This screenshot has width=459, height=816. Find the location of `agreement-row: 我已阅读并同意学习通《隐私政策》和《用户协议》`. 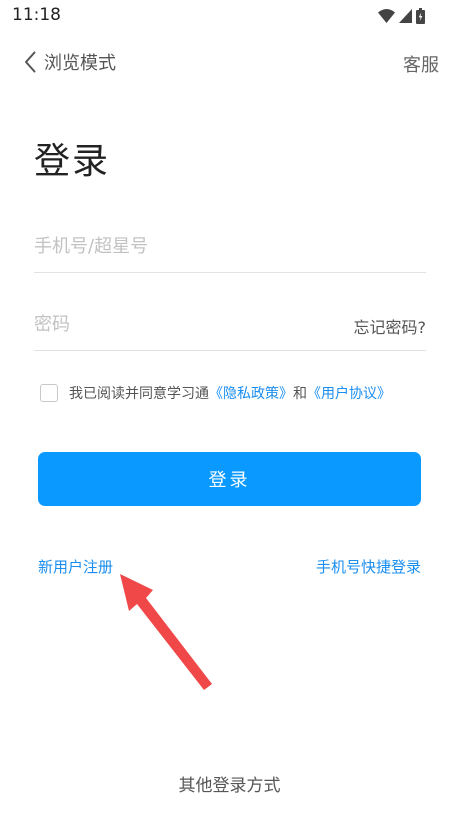

agreement-row: 我已阅读并同意学习通《隐私政策》和《用户协议》 is located at coordinates (215, 393).